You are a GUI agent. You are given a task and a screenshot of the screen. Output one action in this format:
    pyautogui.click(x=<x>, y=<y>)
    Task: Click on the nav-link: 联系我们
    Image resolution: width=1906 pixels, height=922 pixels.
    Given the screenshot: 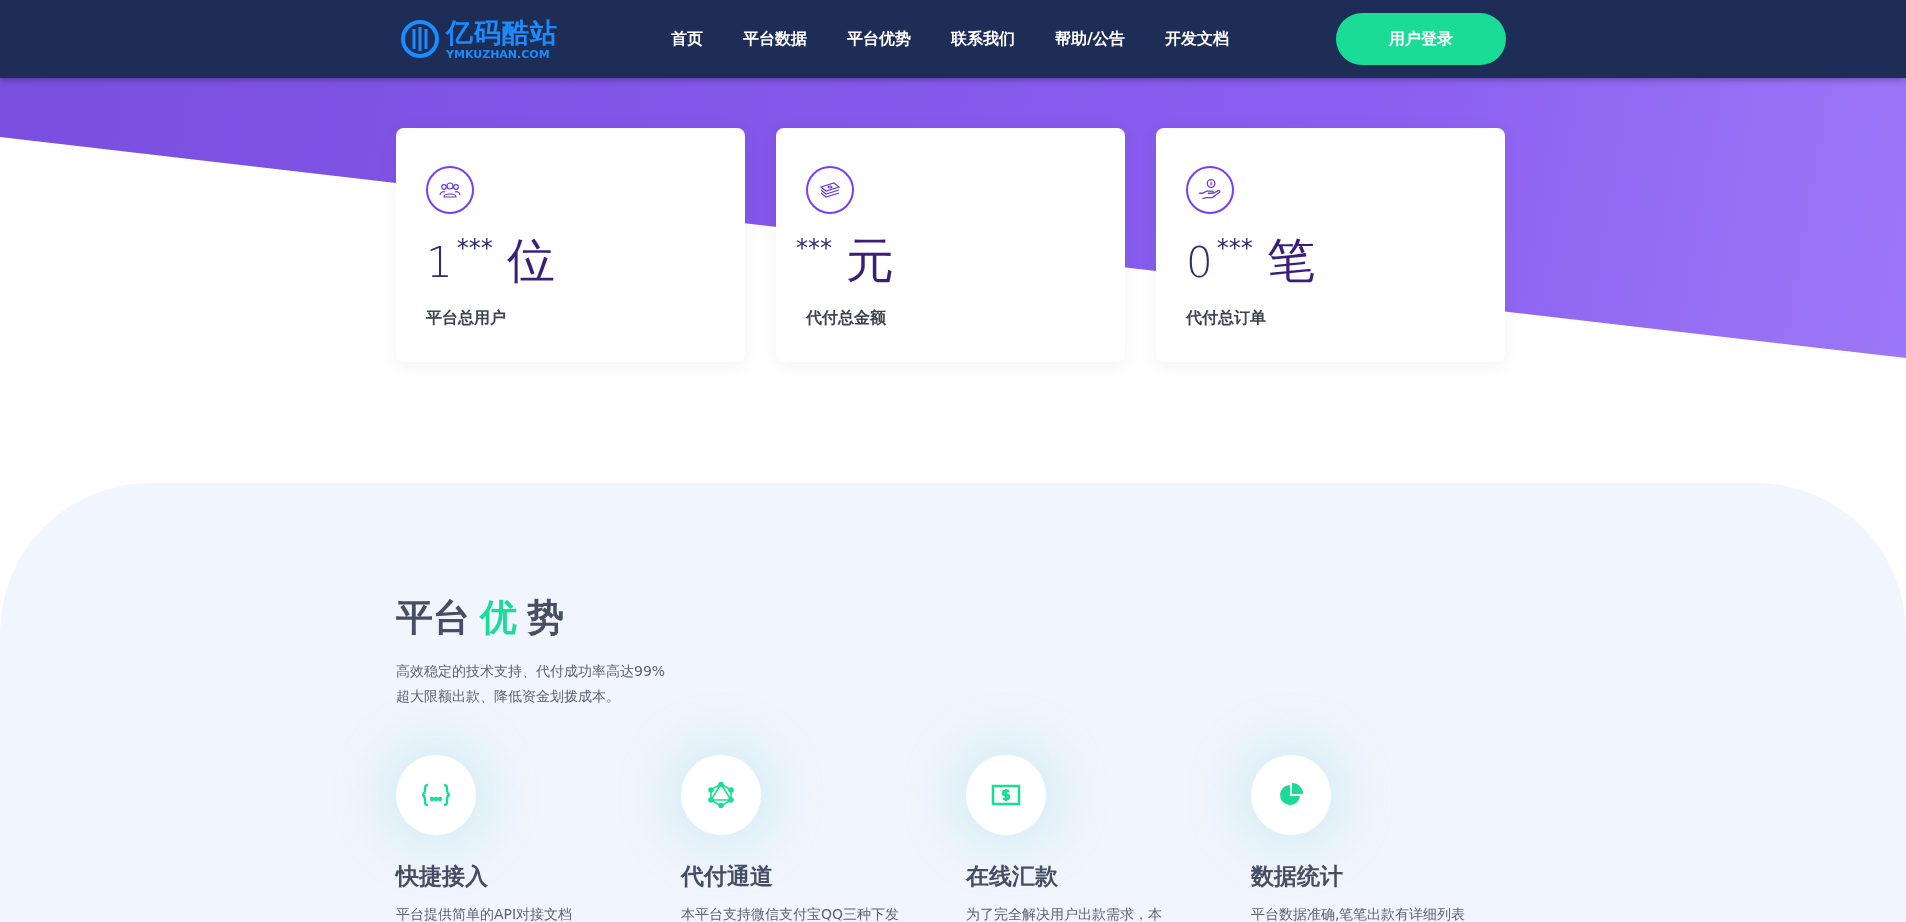 What is the action you would take?
    pyautogui.click(x=983, y=39)
    